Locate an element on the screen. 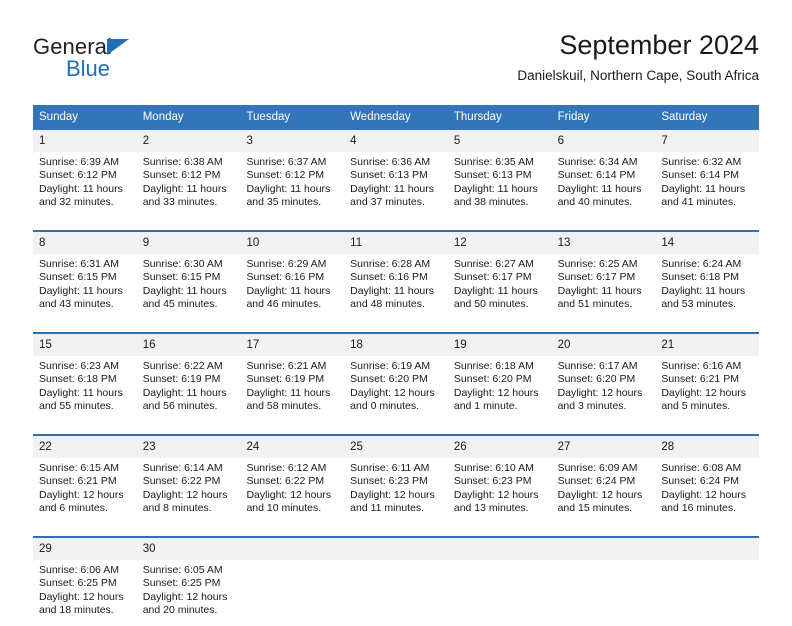 The width and height of the screenshot is (792, 626). sunrise-text: Sunrise: 6:22 AM is located at coordinates (182, 366).